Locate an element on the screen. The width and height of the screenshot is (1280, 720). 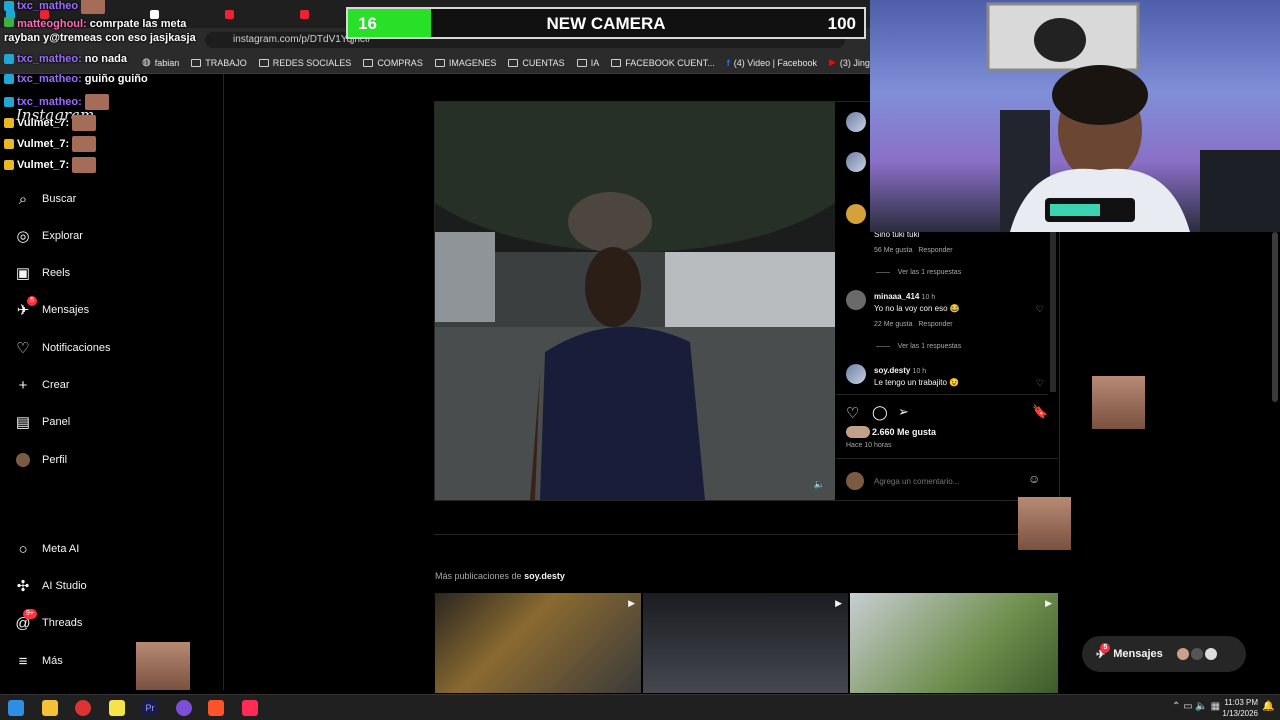
bookmark-cuentas: CUENTAS is located at coordinates (536, 63).